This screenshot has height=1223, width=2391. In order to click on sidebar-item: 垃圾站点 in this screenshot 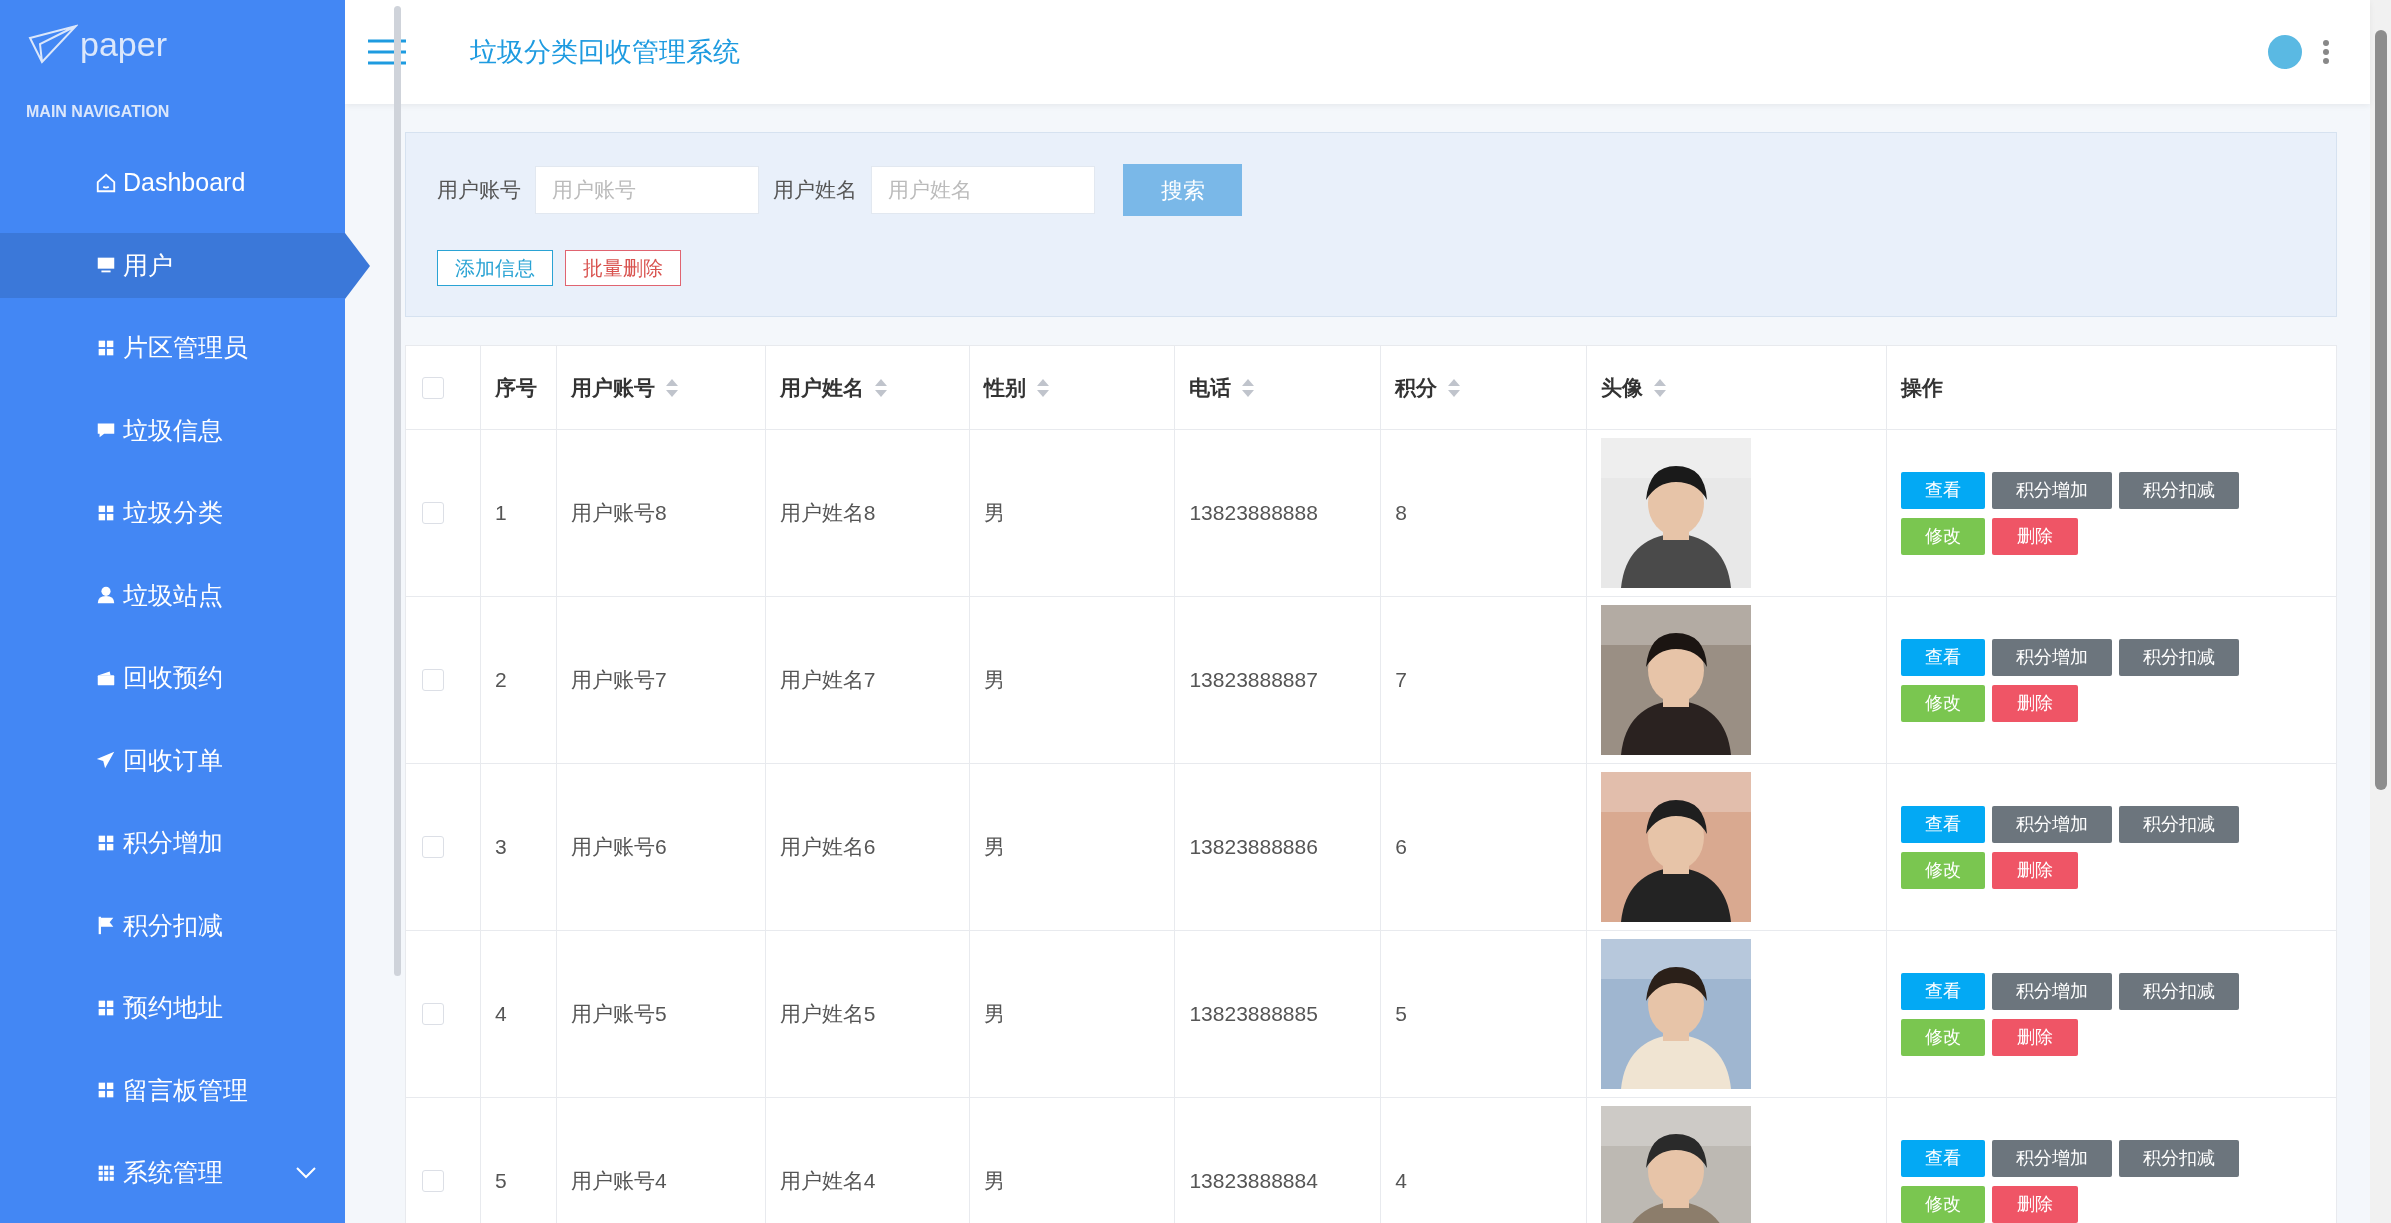, I will do `click(172, 595)`.